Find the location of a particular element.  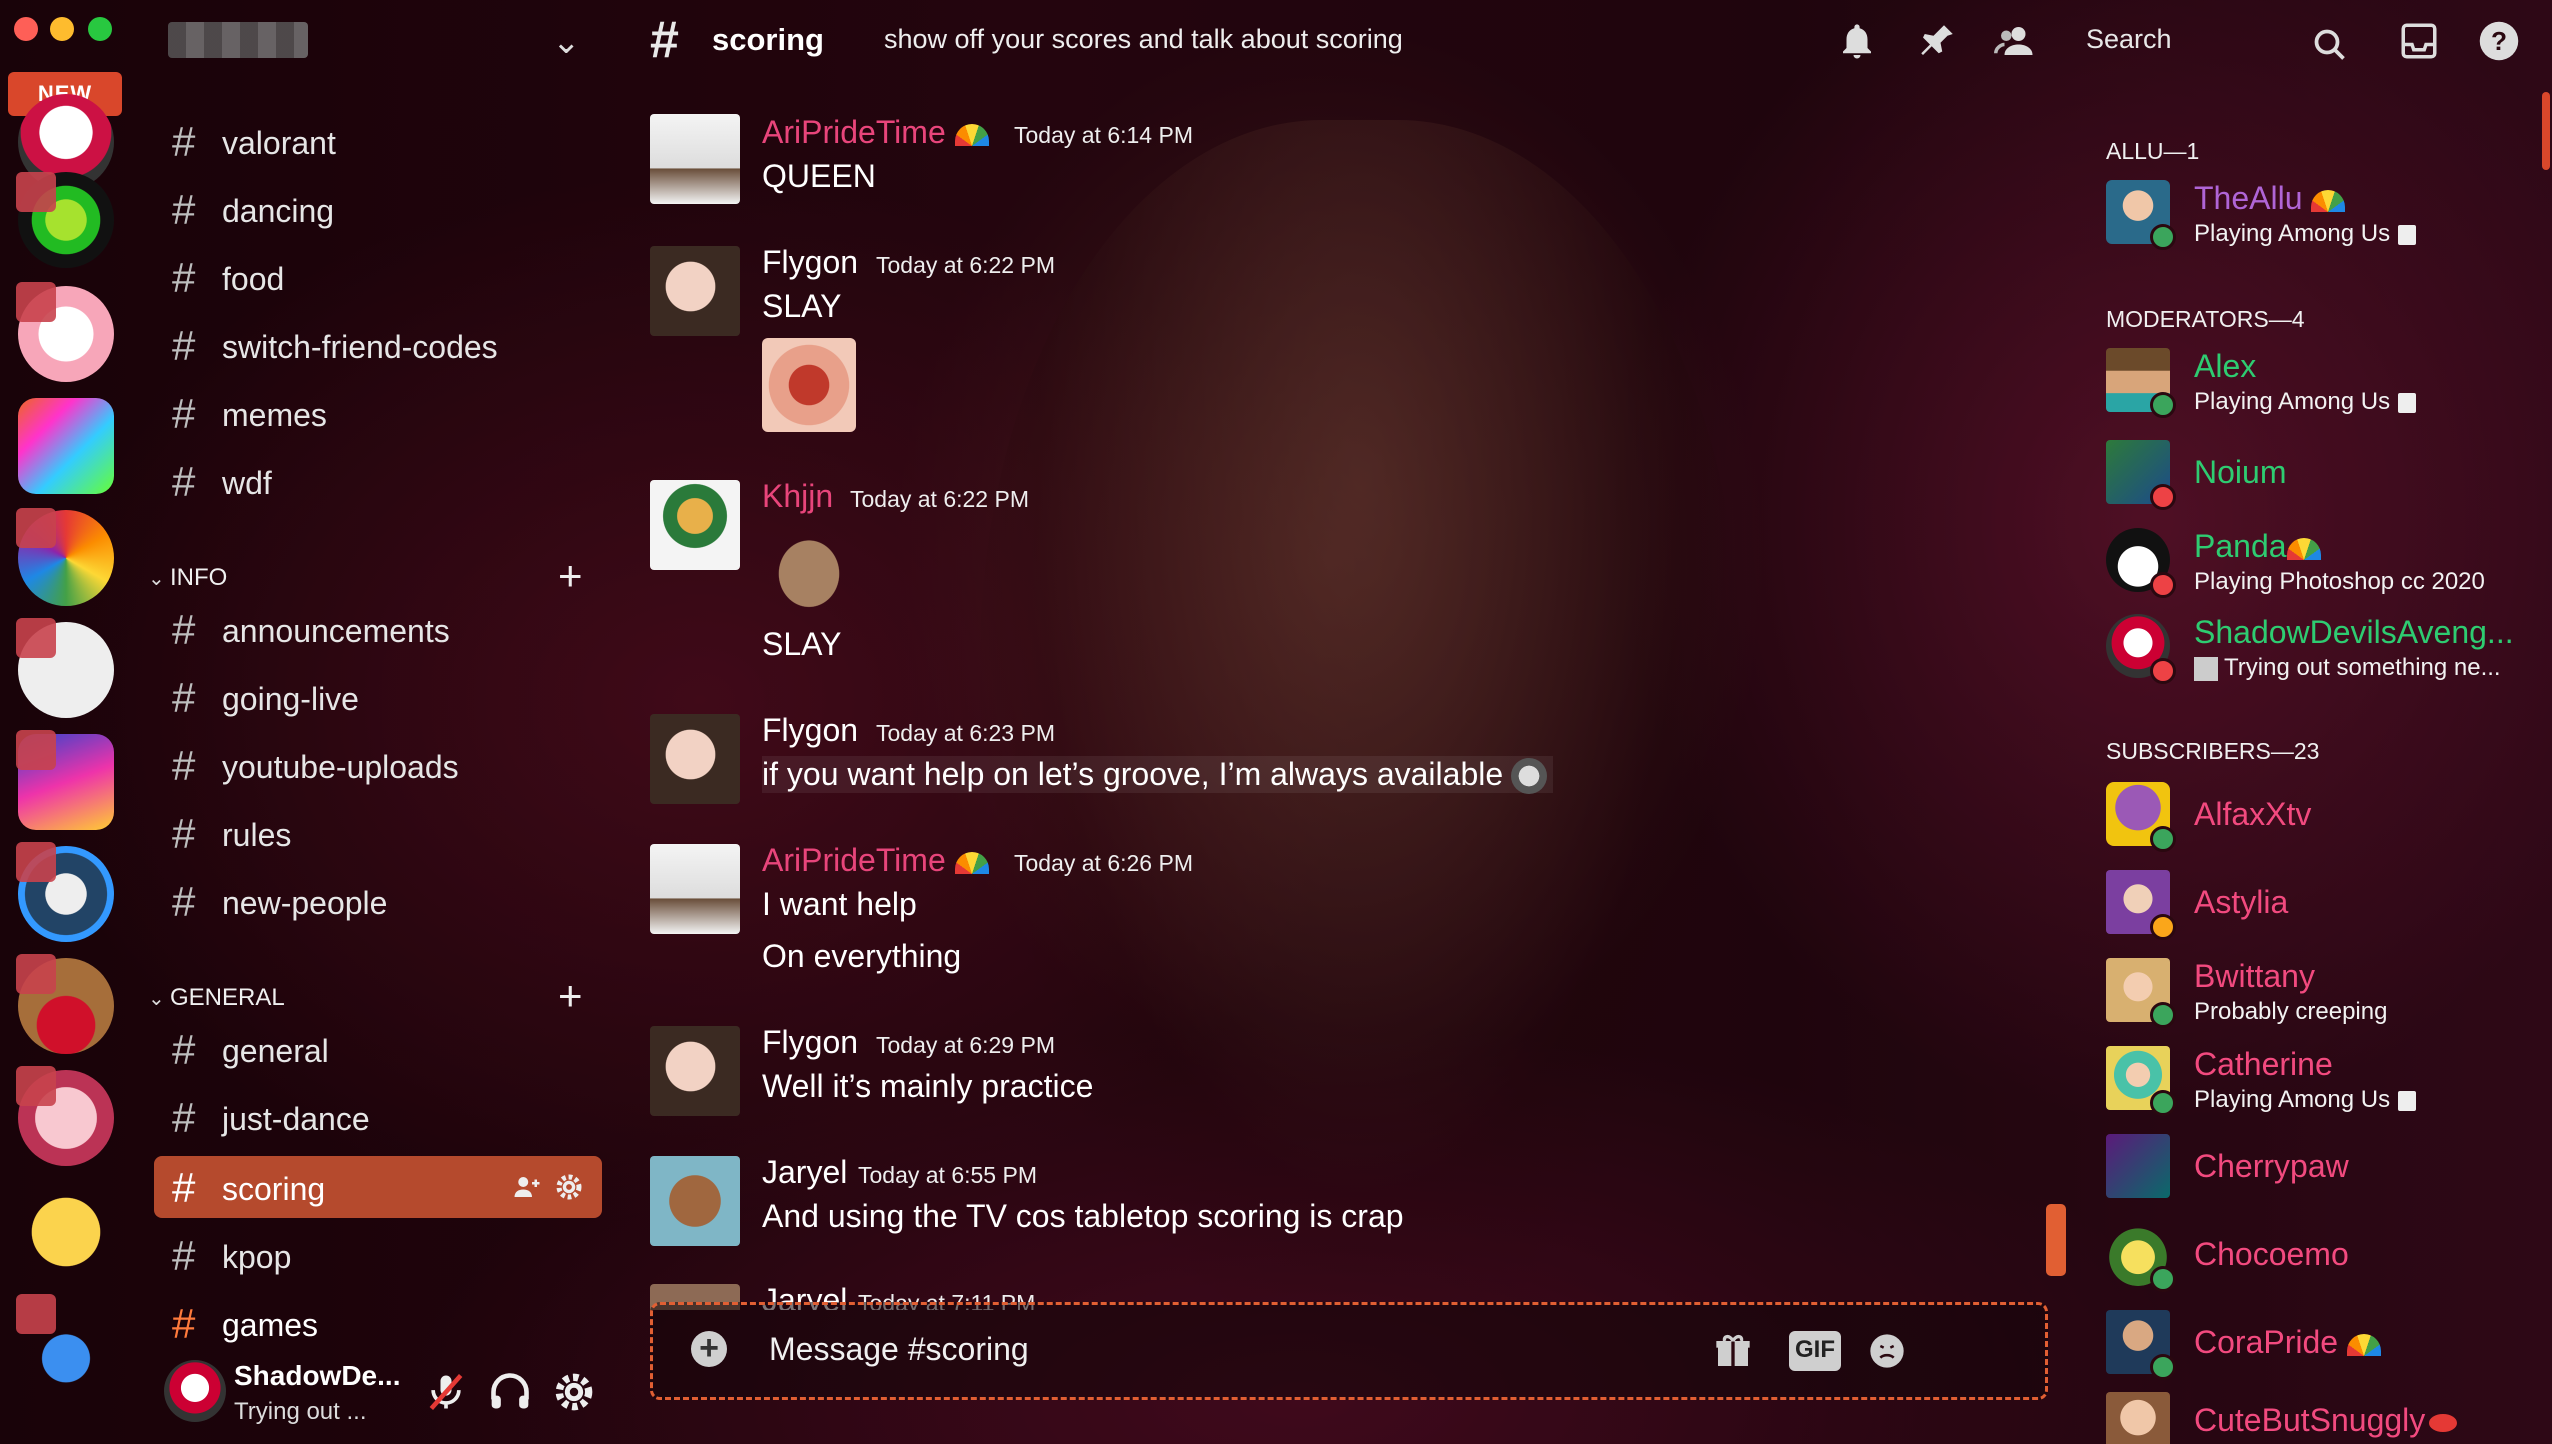

gear-icon is located at coordinates (569, 1187).